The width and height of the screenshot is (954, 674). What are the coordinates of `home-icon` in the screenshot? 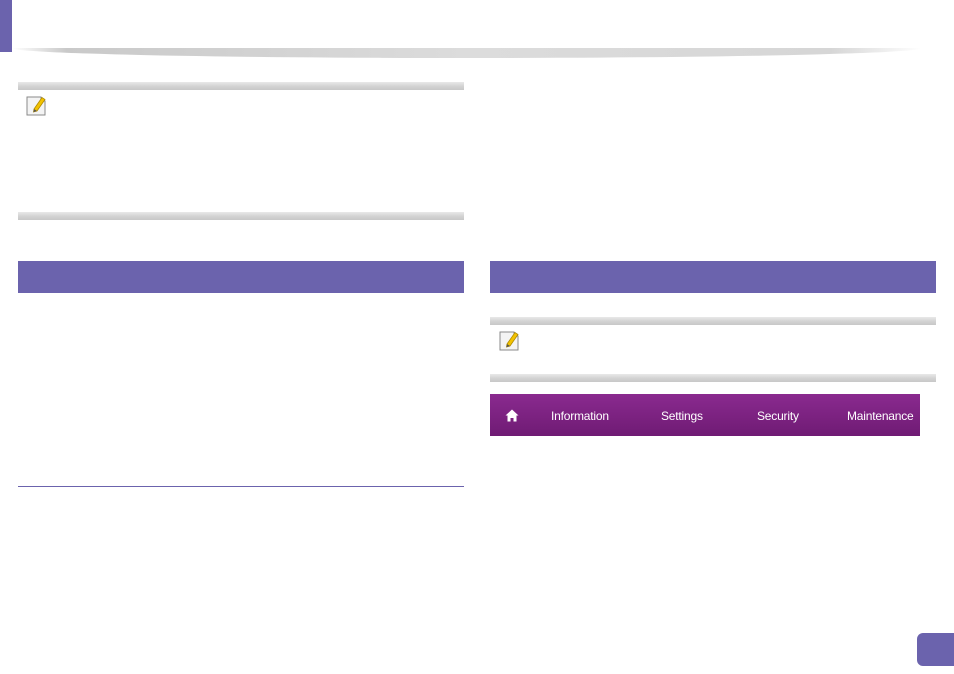 It's located at (512, 415).